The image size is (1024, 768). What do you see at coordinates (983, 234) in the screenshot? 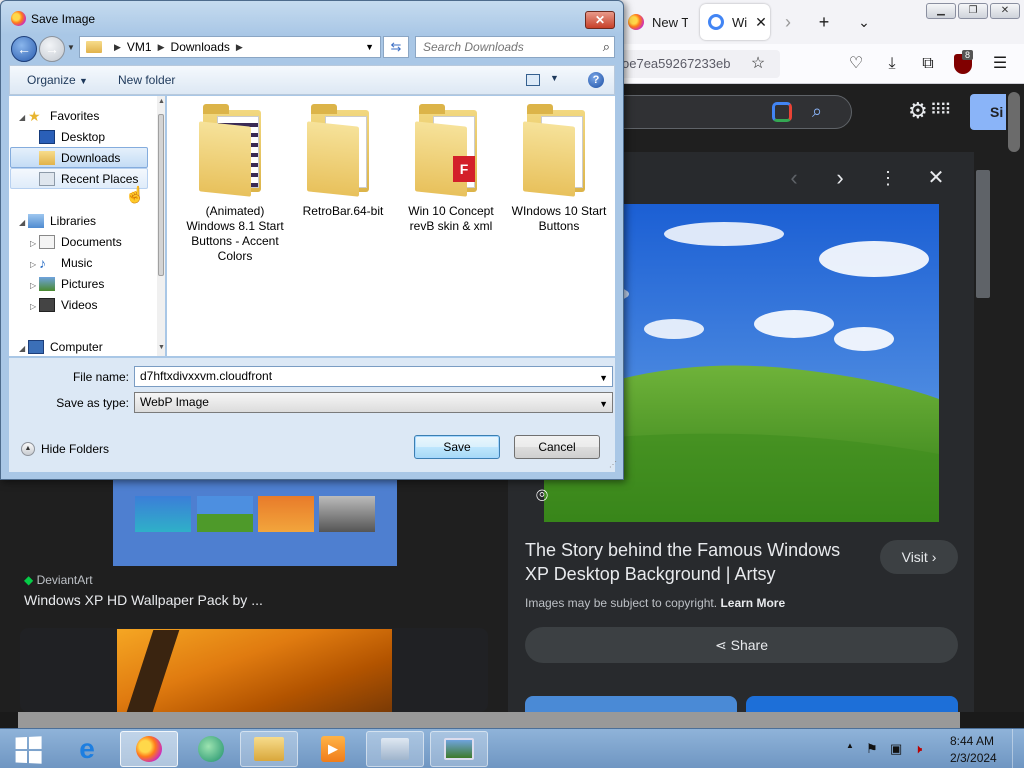
I see `preview-scrollbar-thumb` at bounding box center [983, 234].